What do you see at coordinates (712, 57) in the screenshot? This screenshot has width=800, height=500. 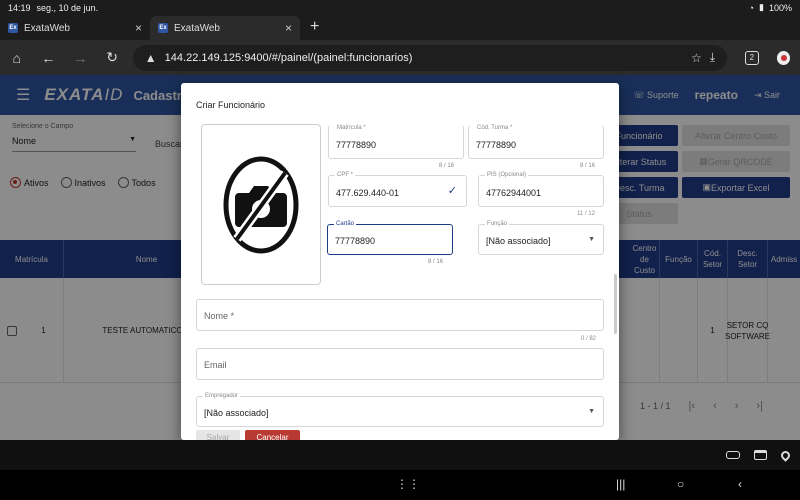 I see `download-icon: ⤓` at bounding box center [712, 57].